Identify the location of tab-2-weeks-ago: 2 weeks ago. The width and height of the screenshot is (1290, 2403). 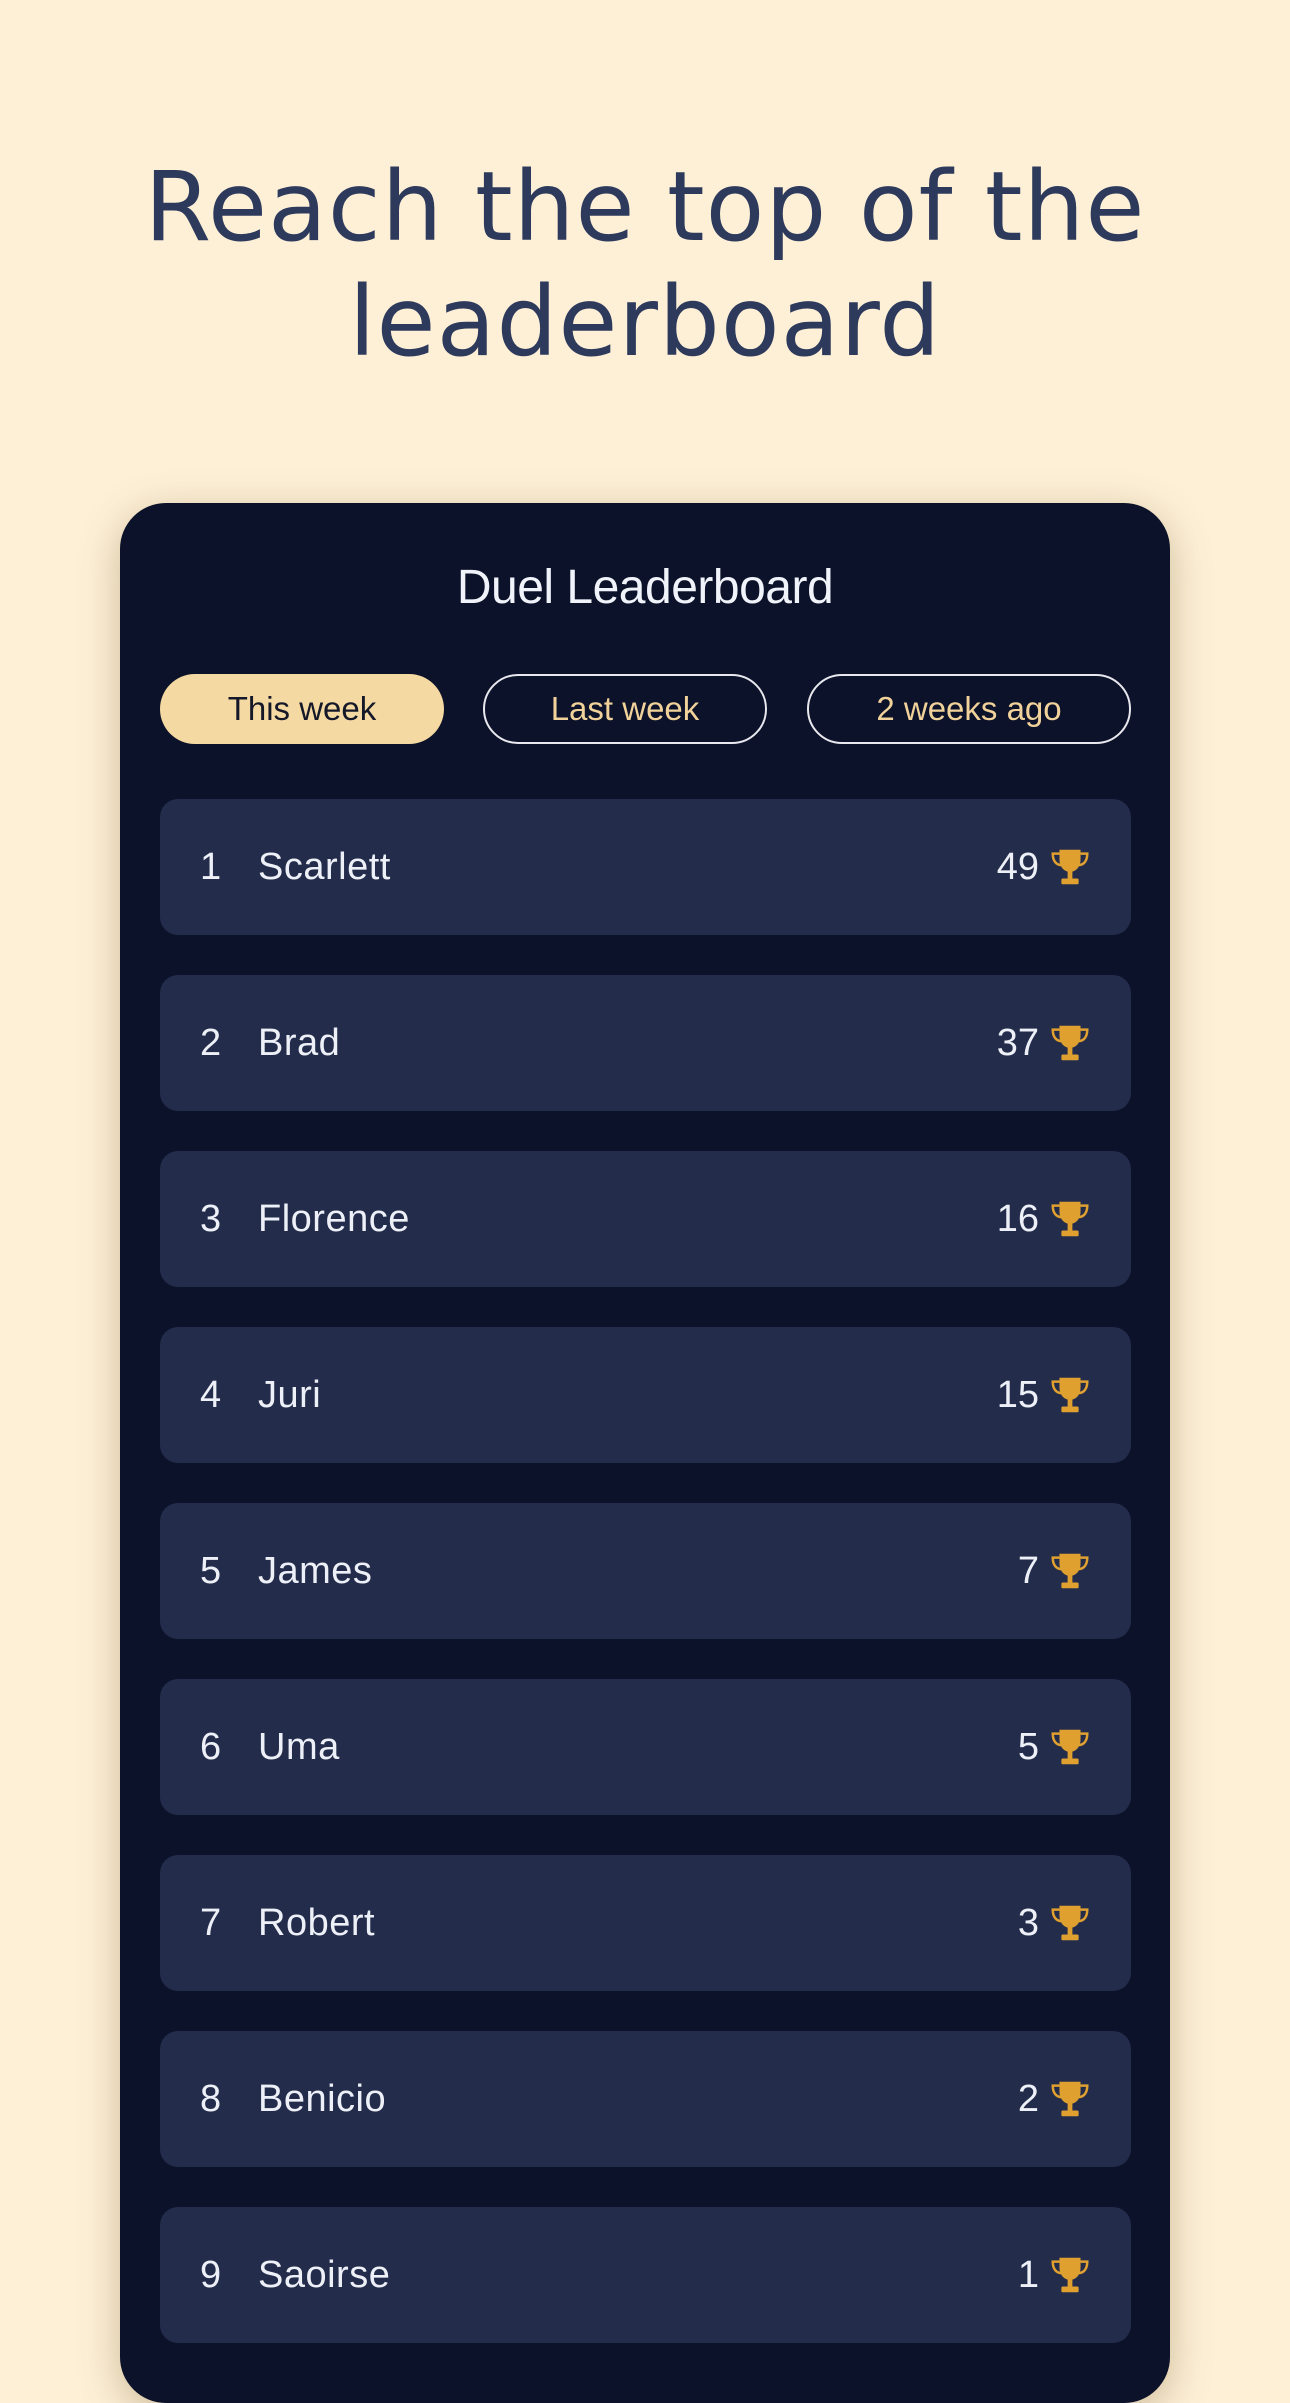
(969, 709).